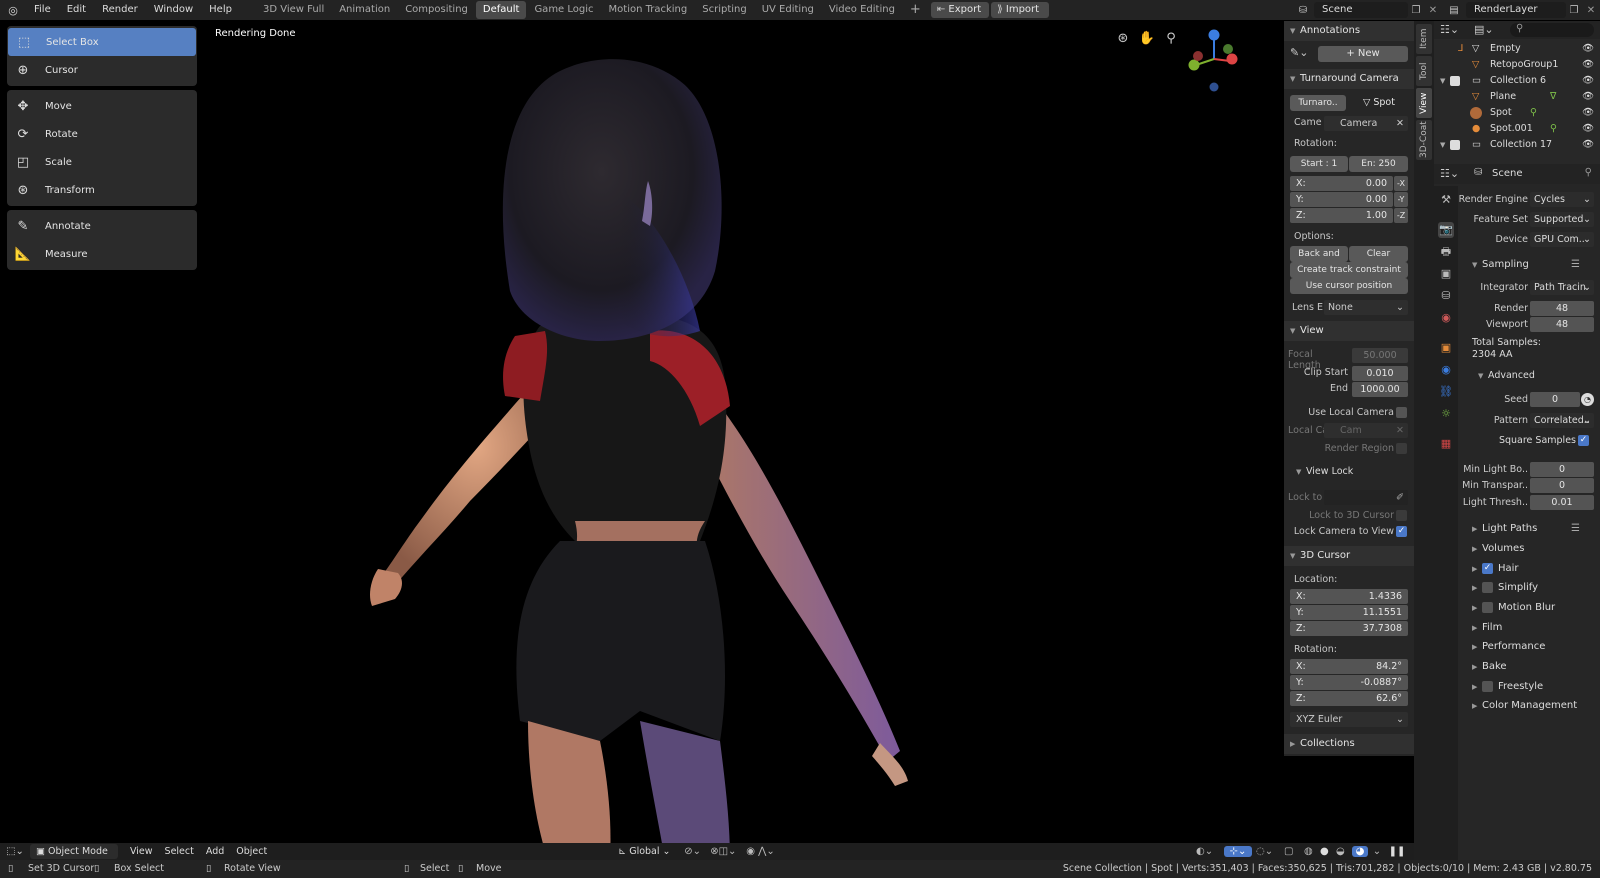 This screenshot has width=1600, height=878. Describe the element at coordinates (102, 70) in the screenshot. I see `tool-cursor: ⊕ Cursor` at that location.